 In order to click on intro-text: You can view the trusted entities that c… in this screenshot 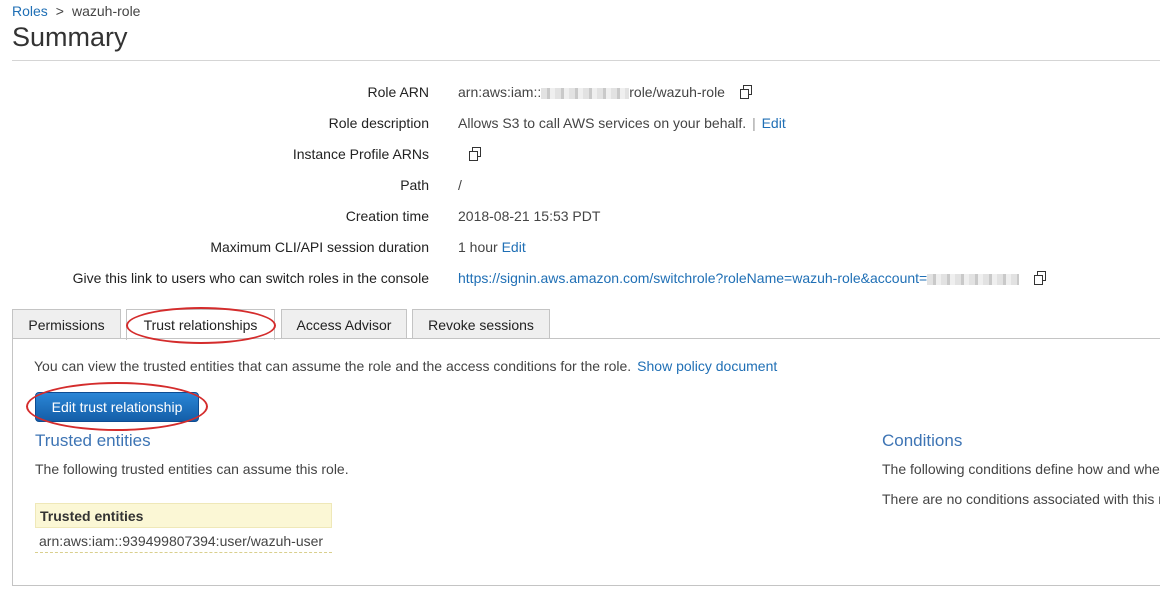, I will do `click(405, 366)`.